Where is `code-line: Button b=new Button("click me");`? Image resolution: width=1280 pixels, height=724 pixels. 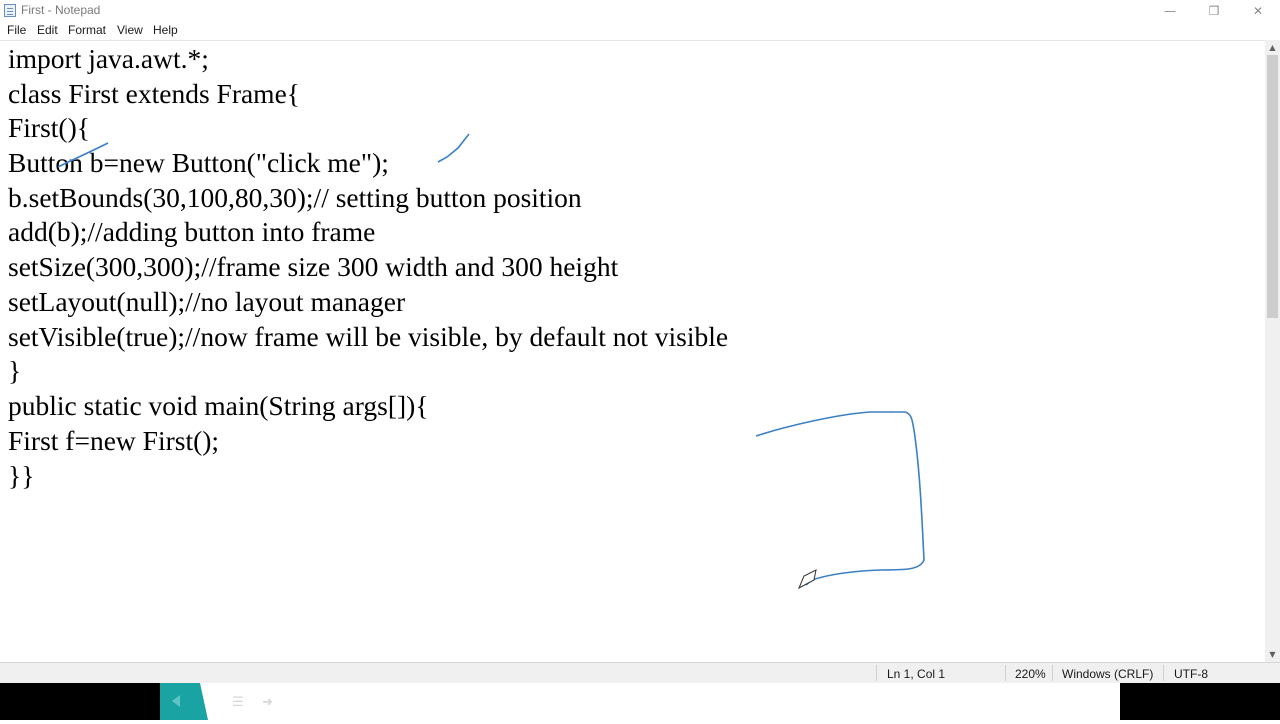 code-line: Button b=new Button("click me"); is located at coordinates (198, 162).